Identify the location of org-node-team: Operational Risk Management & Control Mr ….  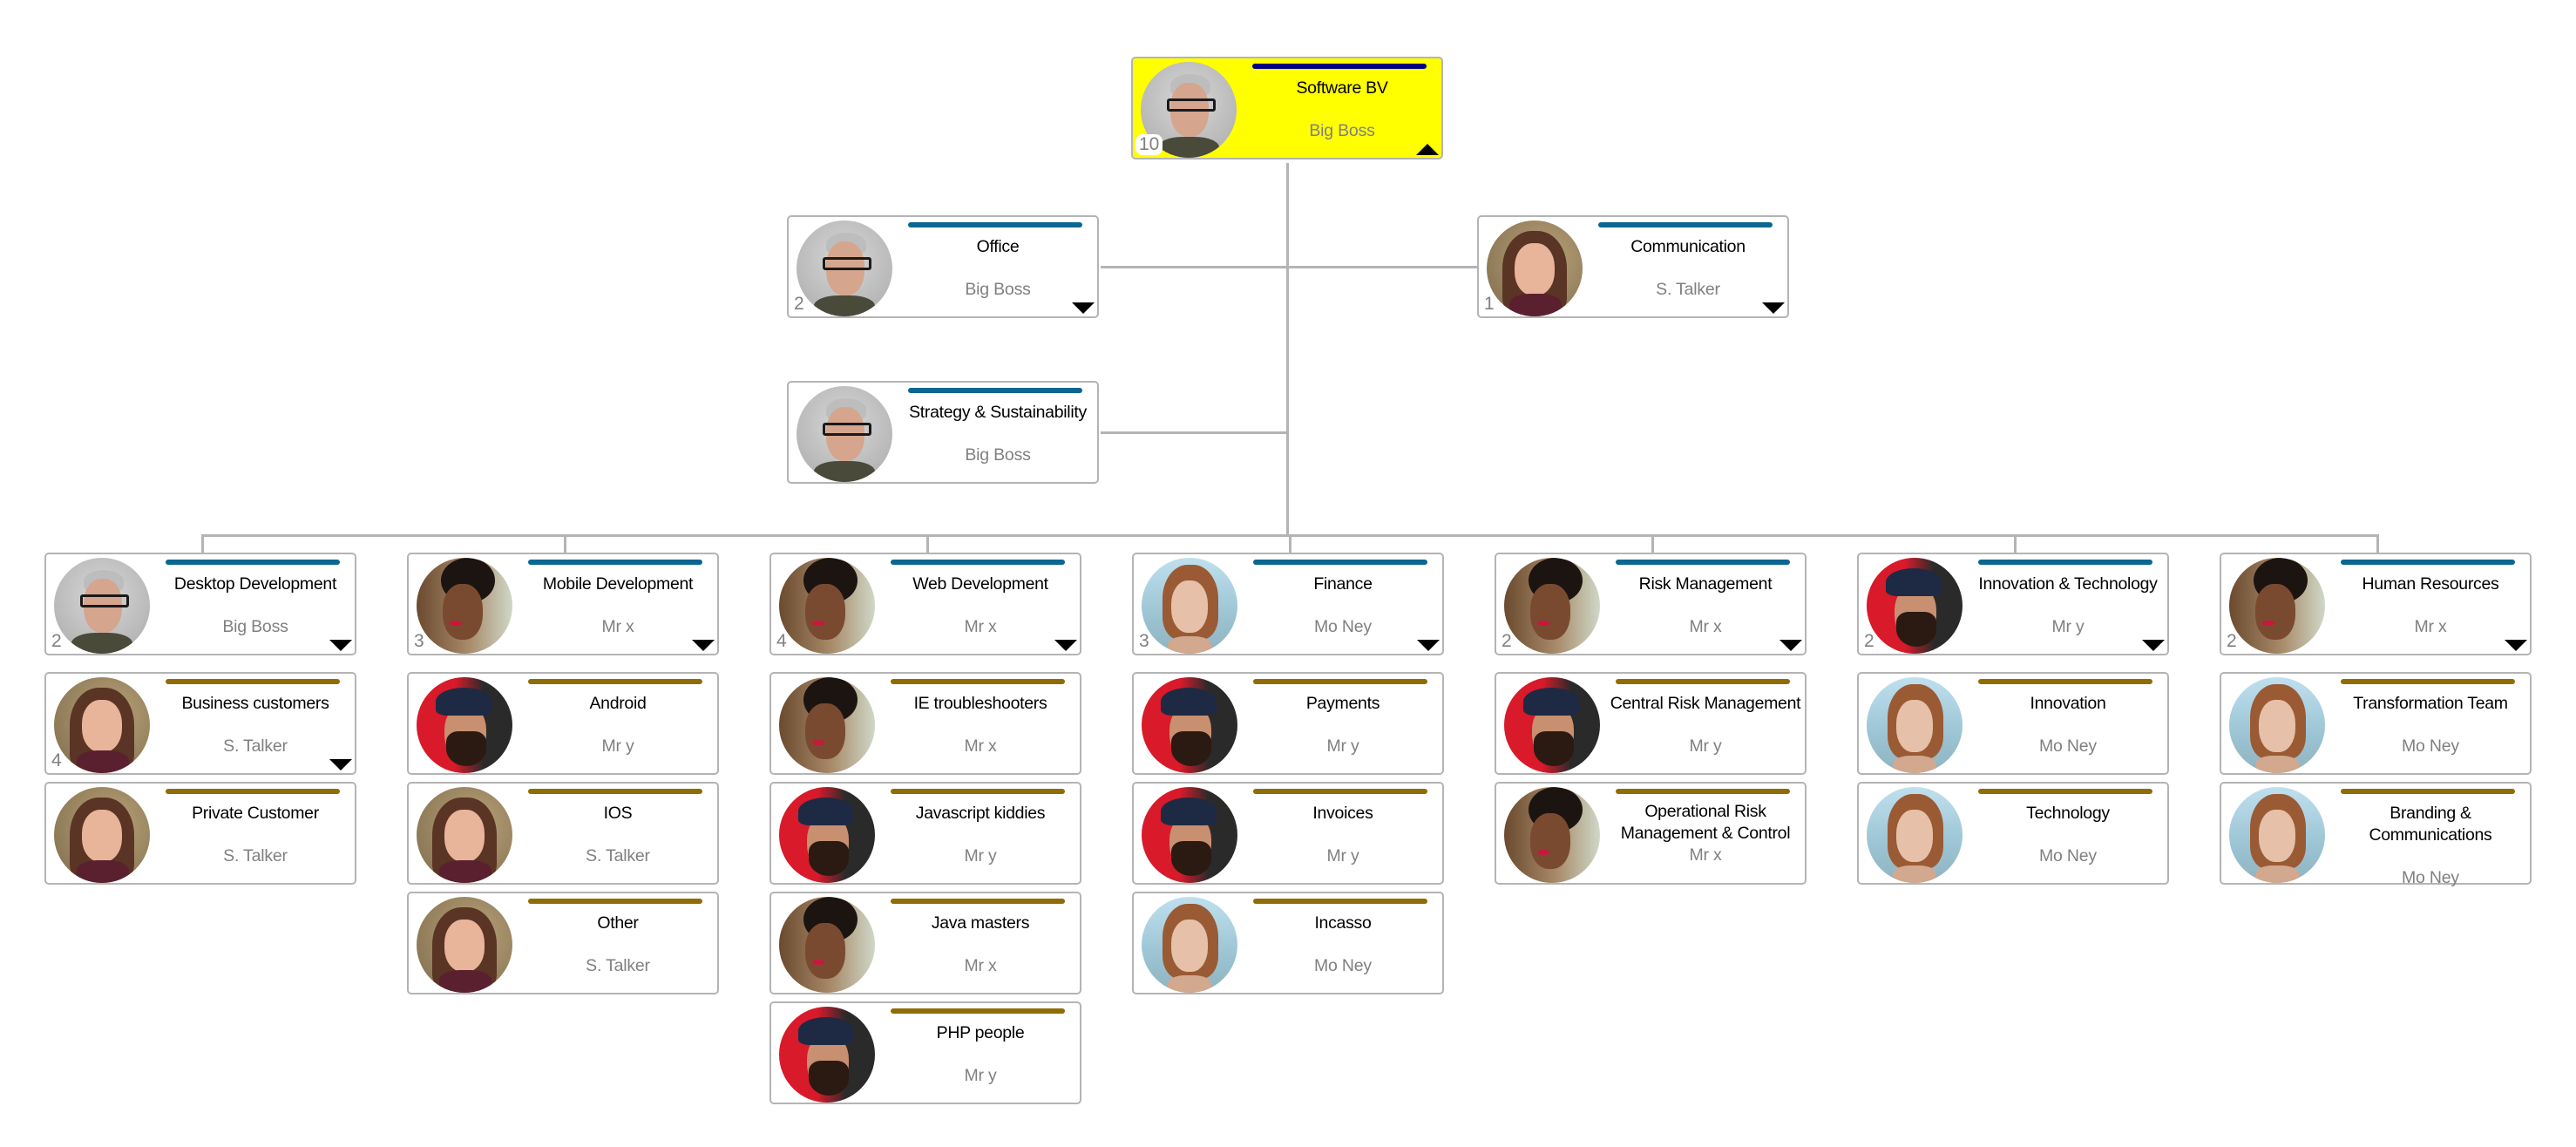
(1651, 834).